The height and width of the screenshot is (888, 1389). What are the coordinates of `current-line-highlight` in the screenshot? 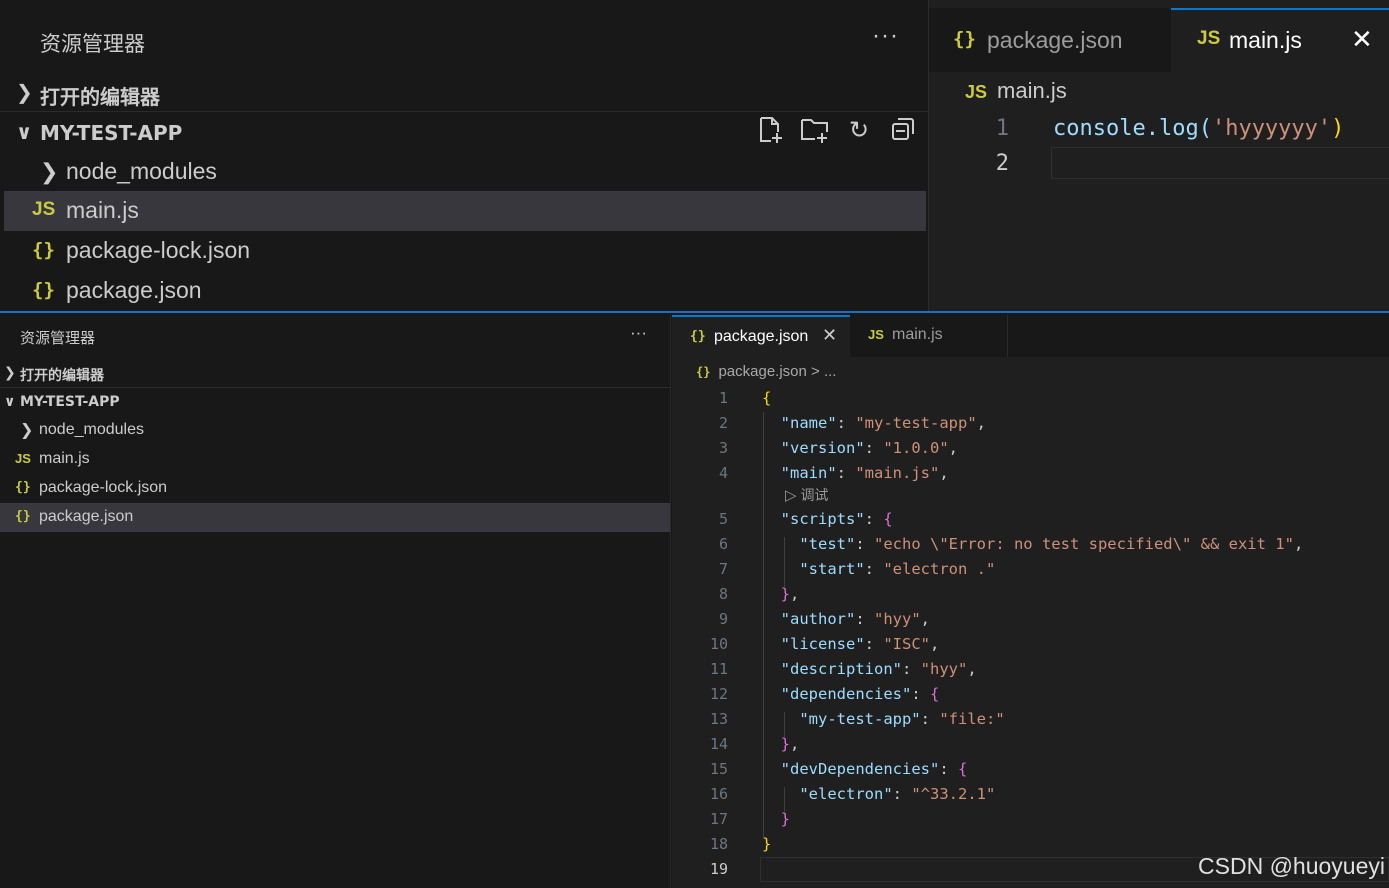 It's located at (1220, 163).